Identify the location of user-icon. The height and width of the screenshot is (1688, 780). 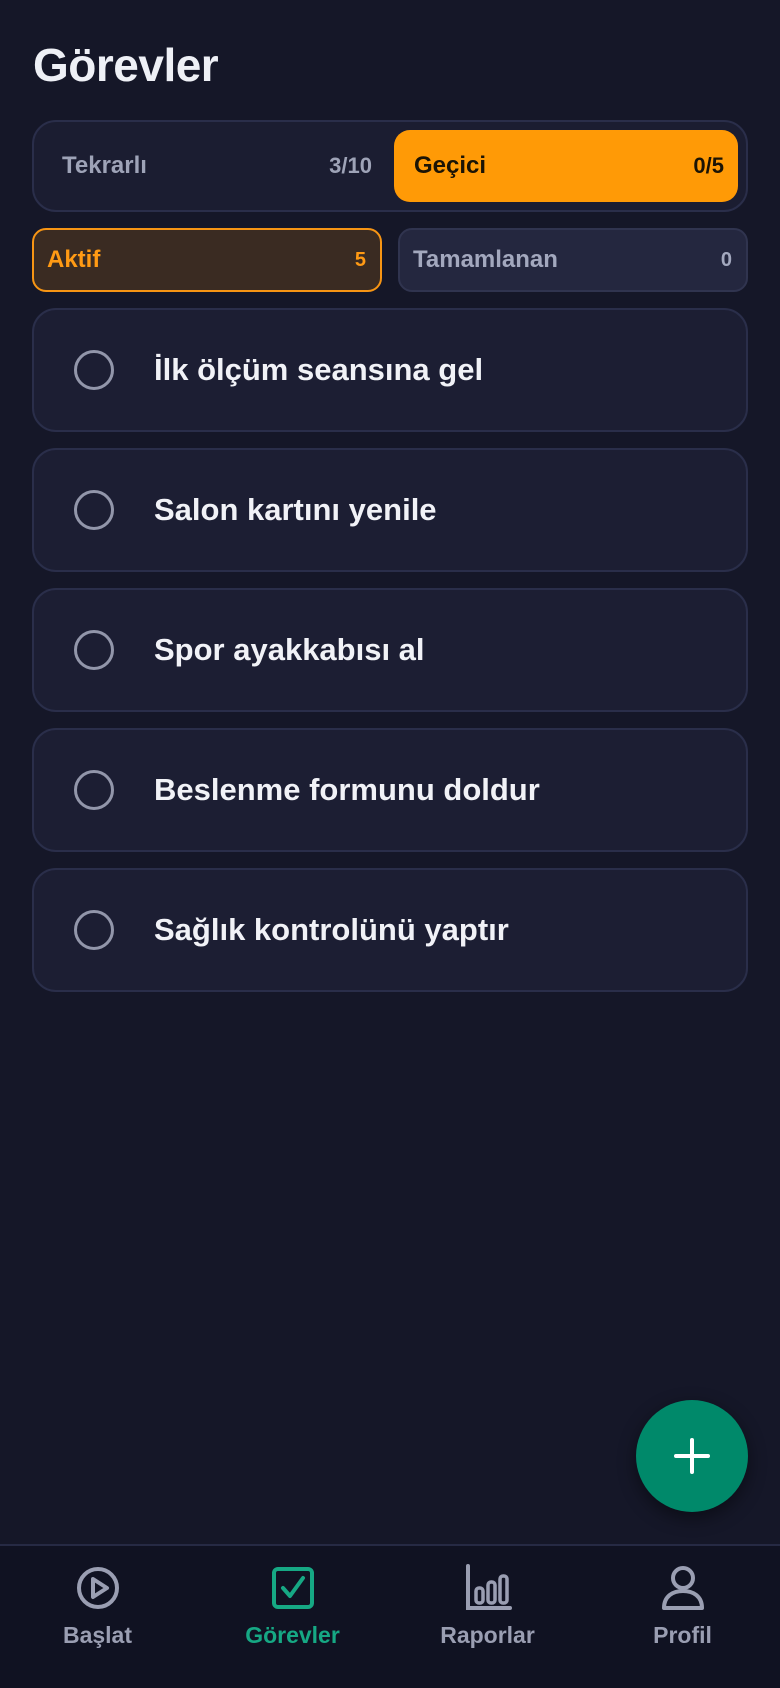
(682, 1588).